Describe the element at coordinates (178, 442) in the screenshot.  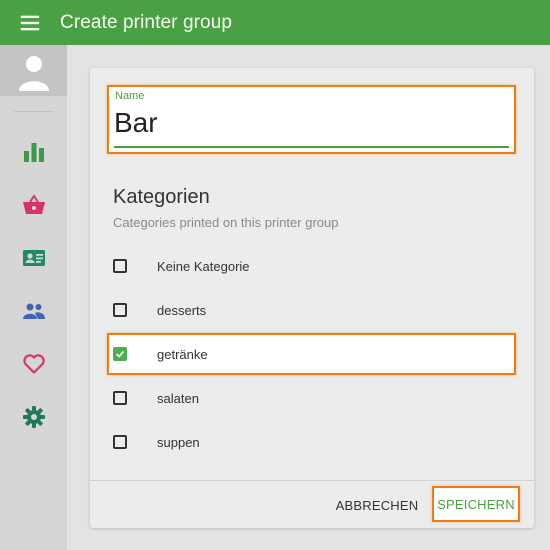
I see `category-label: suppen` at that location.